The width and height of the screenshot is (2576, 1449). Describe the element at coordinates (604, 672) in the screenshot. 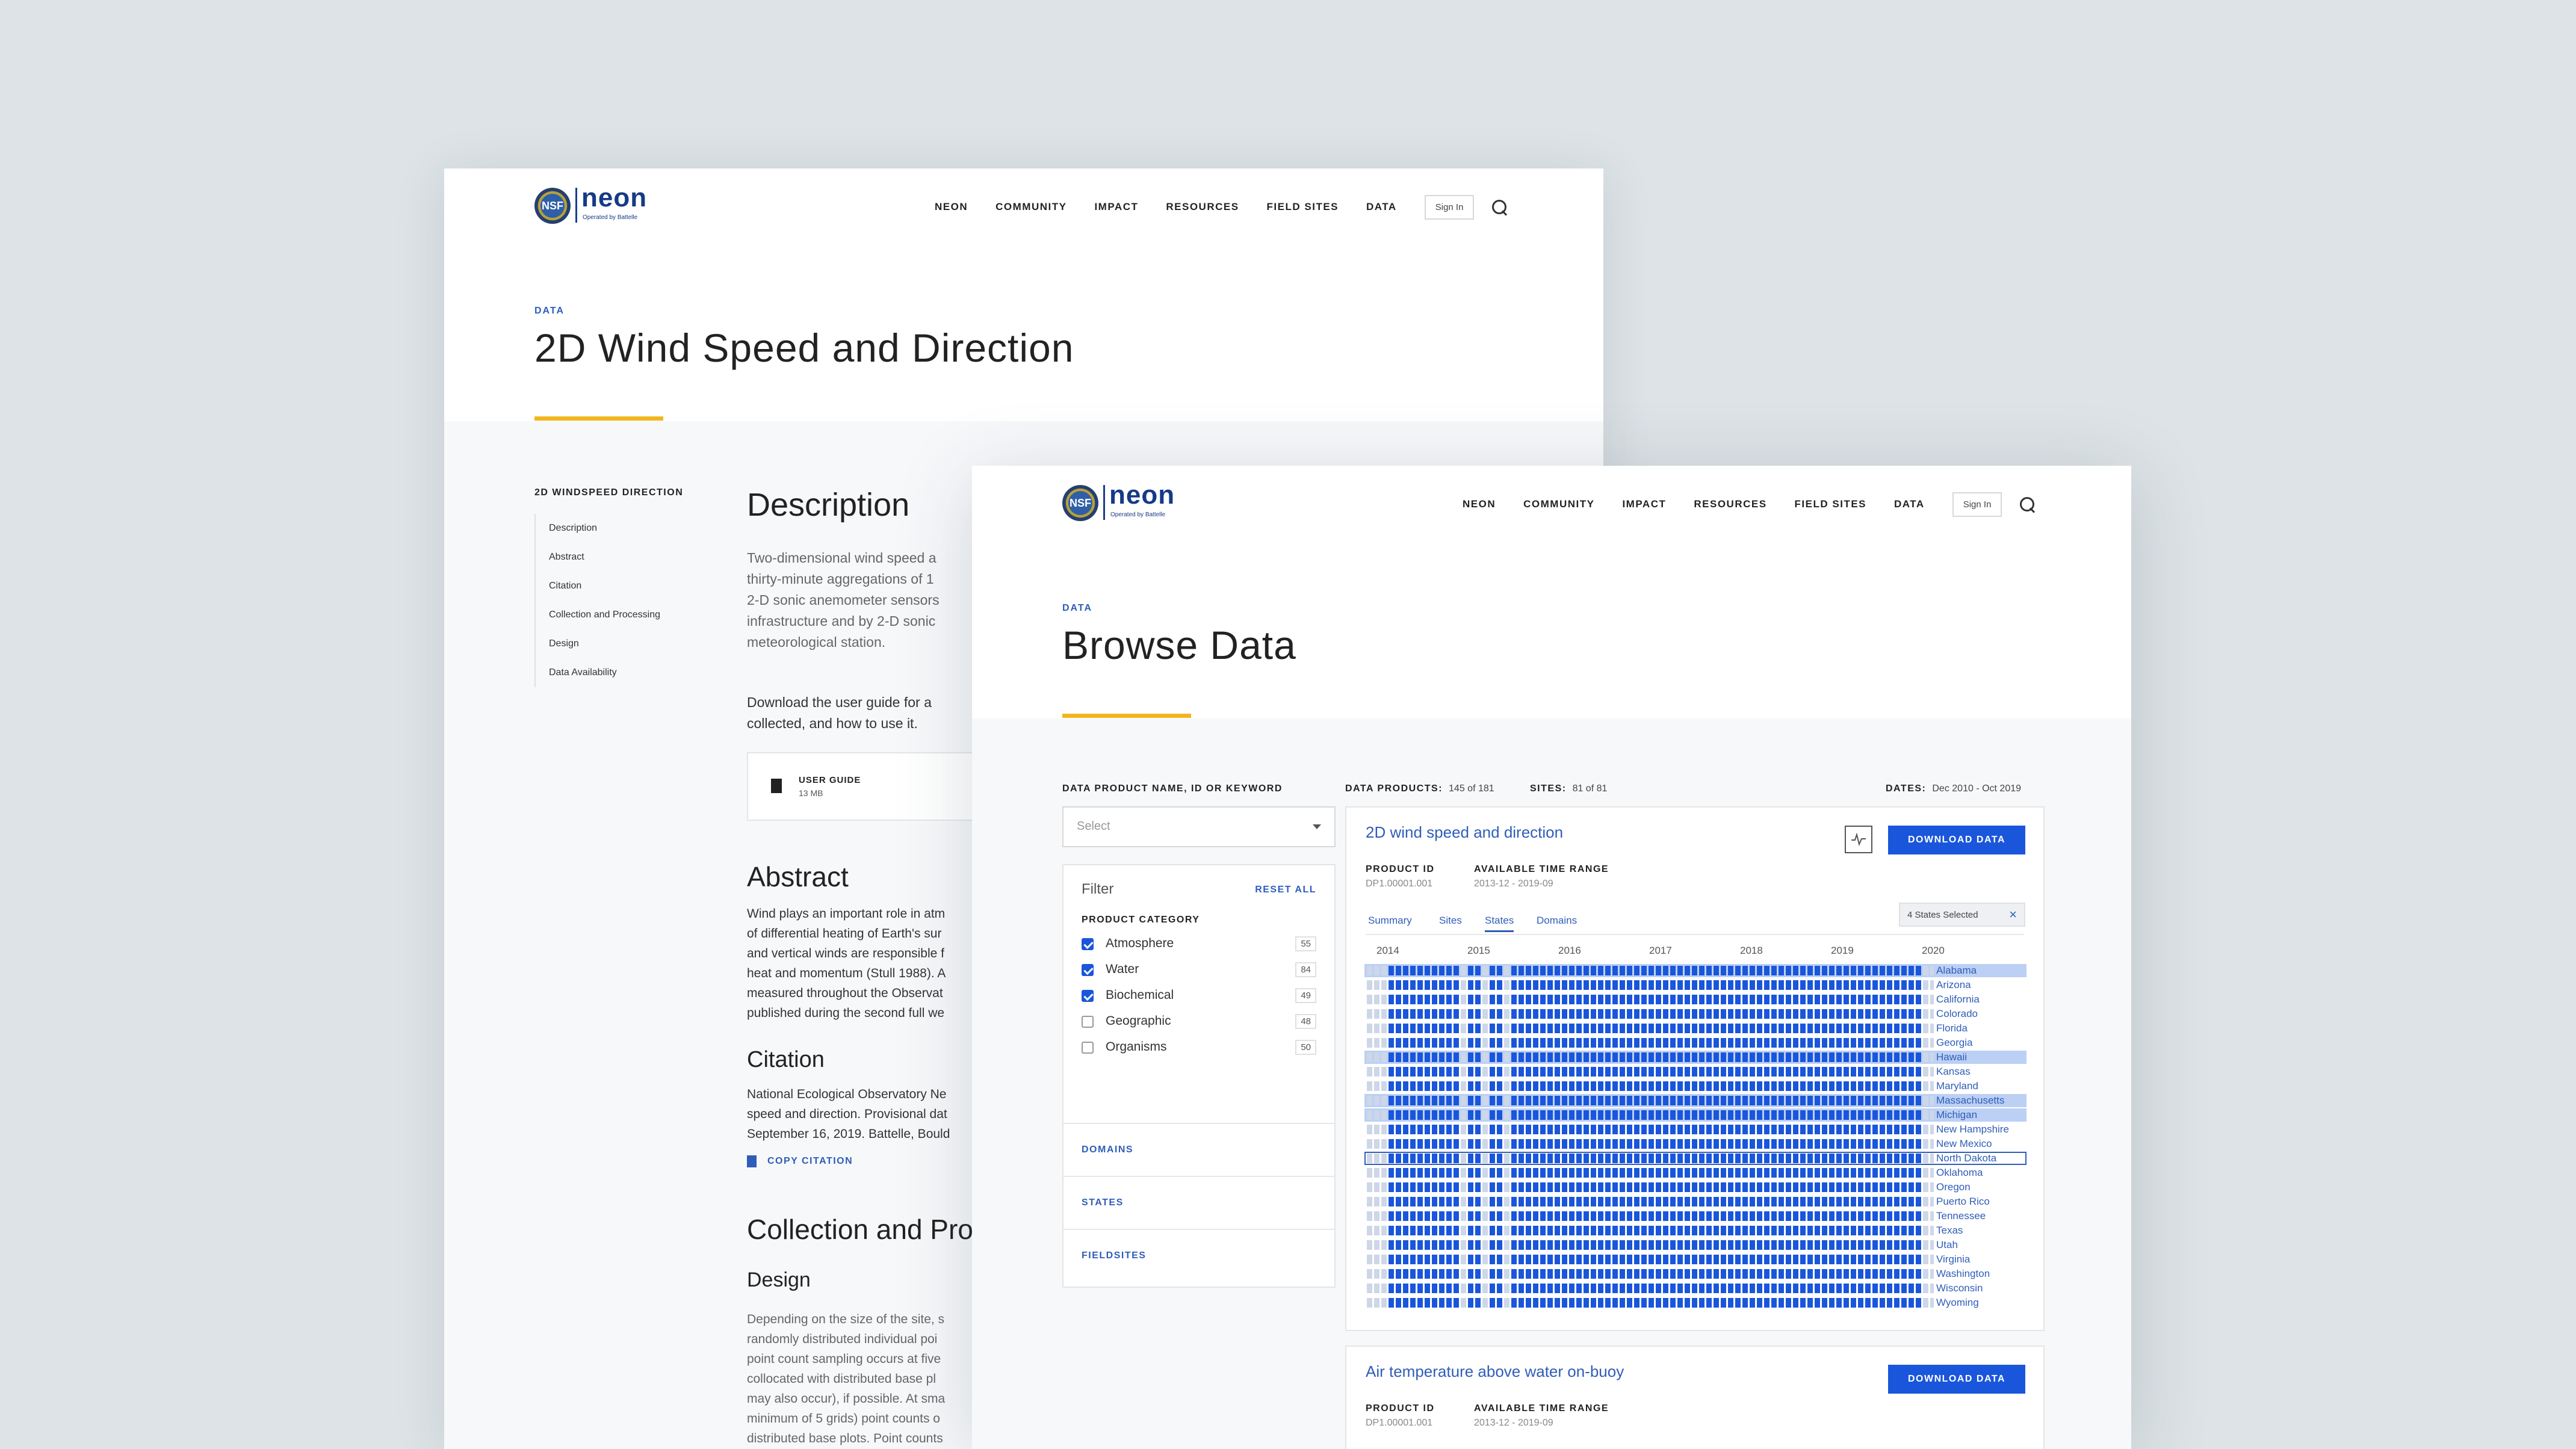

I see `toc-item-data-availability: Data Availability` at that location.